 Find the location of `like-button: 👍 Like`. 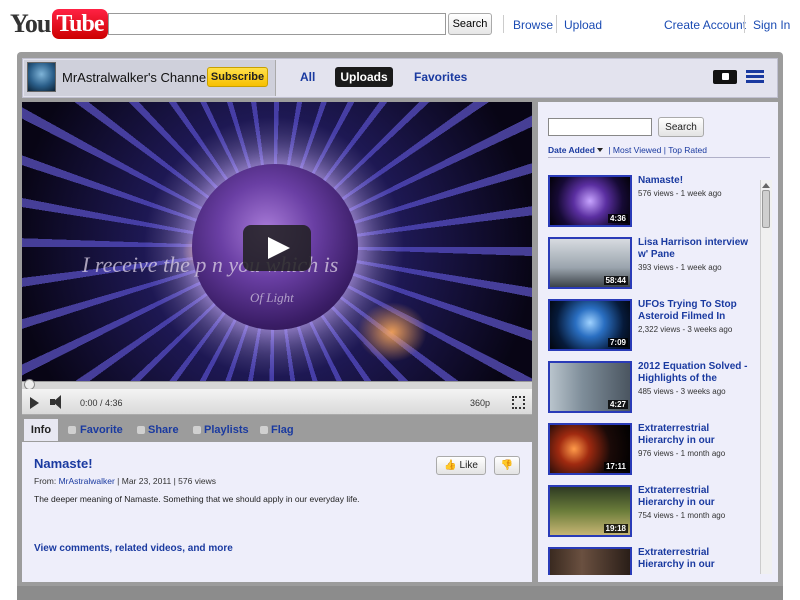

like-button: 👍 Like is located at coordinates (461, 465).